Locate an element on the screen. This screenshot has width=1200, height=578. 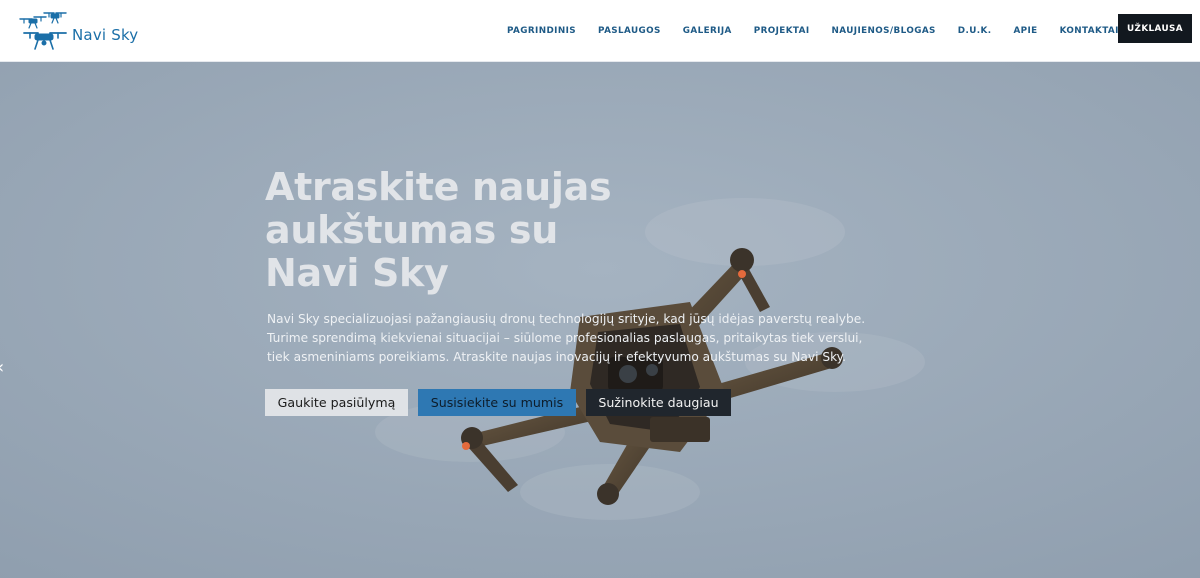
nav-item-projektai: PROJEKTAI is located at coordinates (782, 31).